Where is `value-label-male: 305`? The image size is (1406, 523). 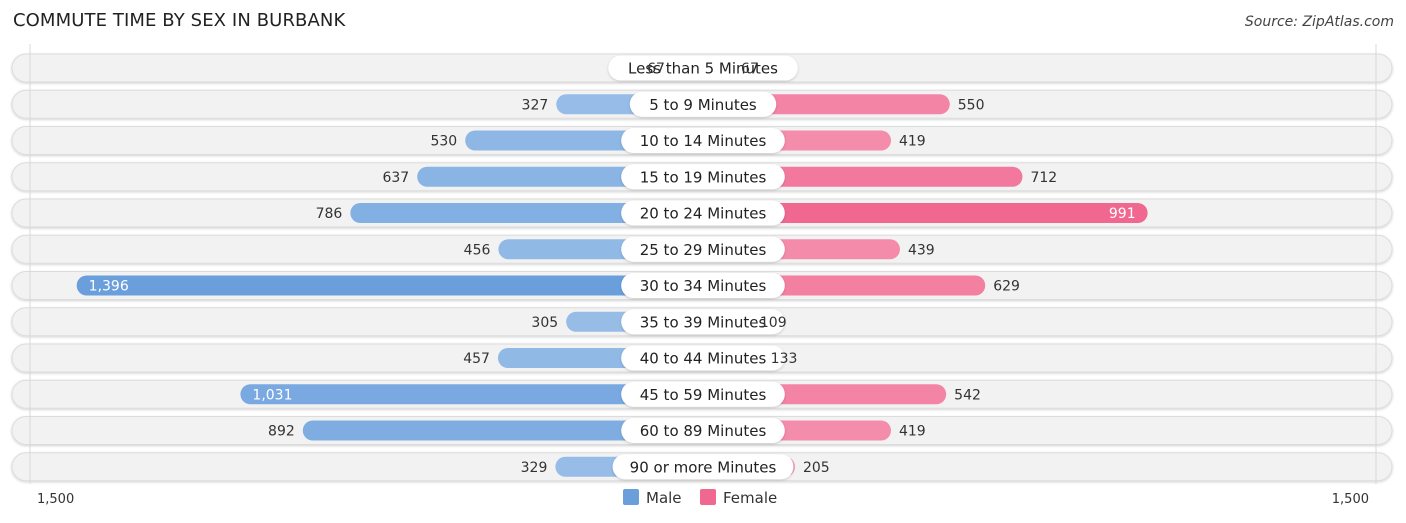
value-label-male: 305 is located at coordinates (544, 323).